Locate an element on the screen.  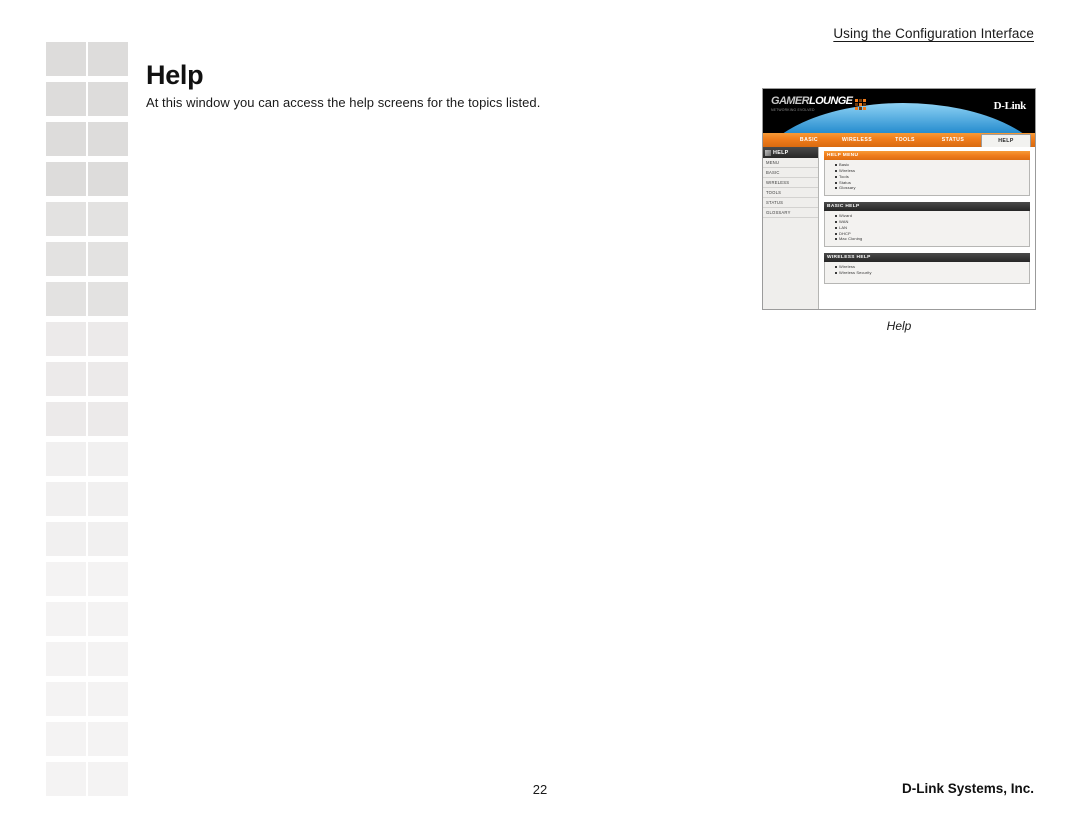
sidebar-item-glossary: GLOSSARY is located at coordinates (790, 213).